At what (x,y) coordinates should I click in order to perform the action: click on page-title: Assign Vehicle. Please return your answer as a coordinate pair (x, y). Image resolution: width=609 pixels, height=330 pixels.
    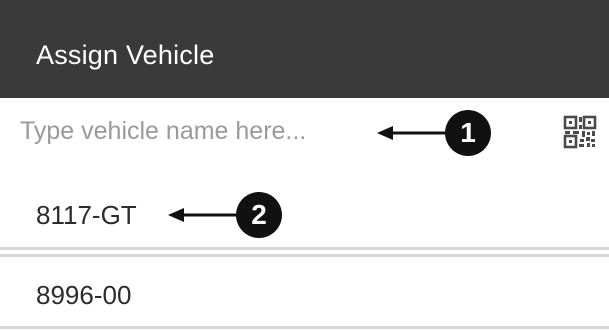
    Looking at the image, I should click on (125, 54).